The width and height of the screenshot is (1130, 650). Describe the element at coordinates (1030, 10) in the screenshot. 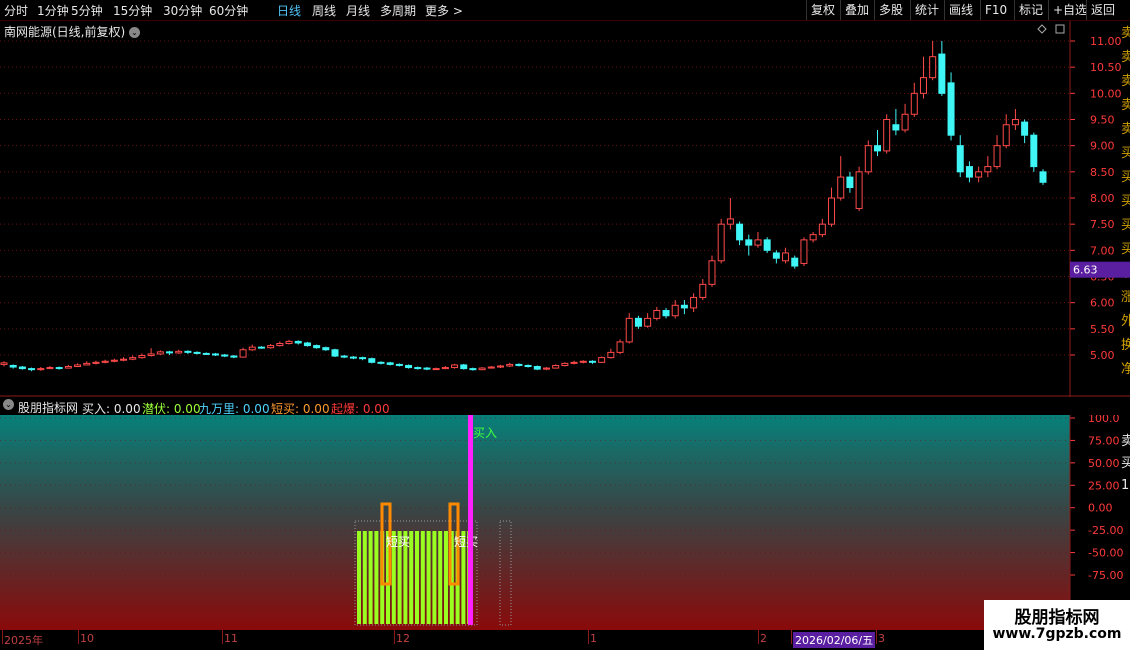

I see `toolbar-button-6: 标记` at that location.